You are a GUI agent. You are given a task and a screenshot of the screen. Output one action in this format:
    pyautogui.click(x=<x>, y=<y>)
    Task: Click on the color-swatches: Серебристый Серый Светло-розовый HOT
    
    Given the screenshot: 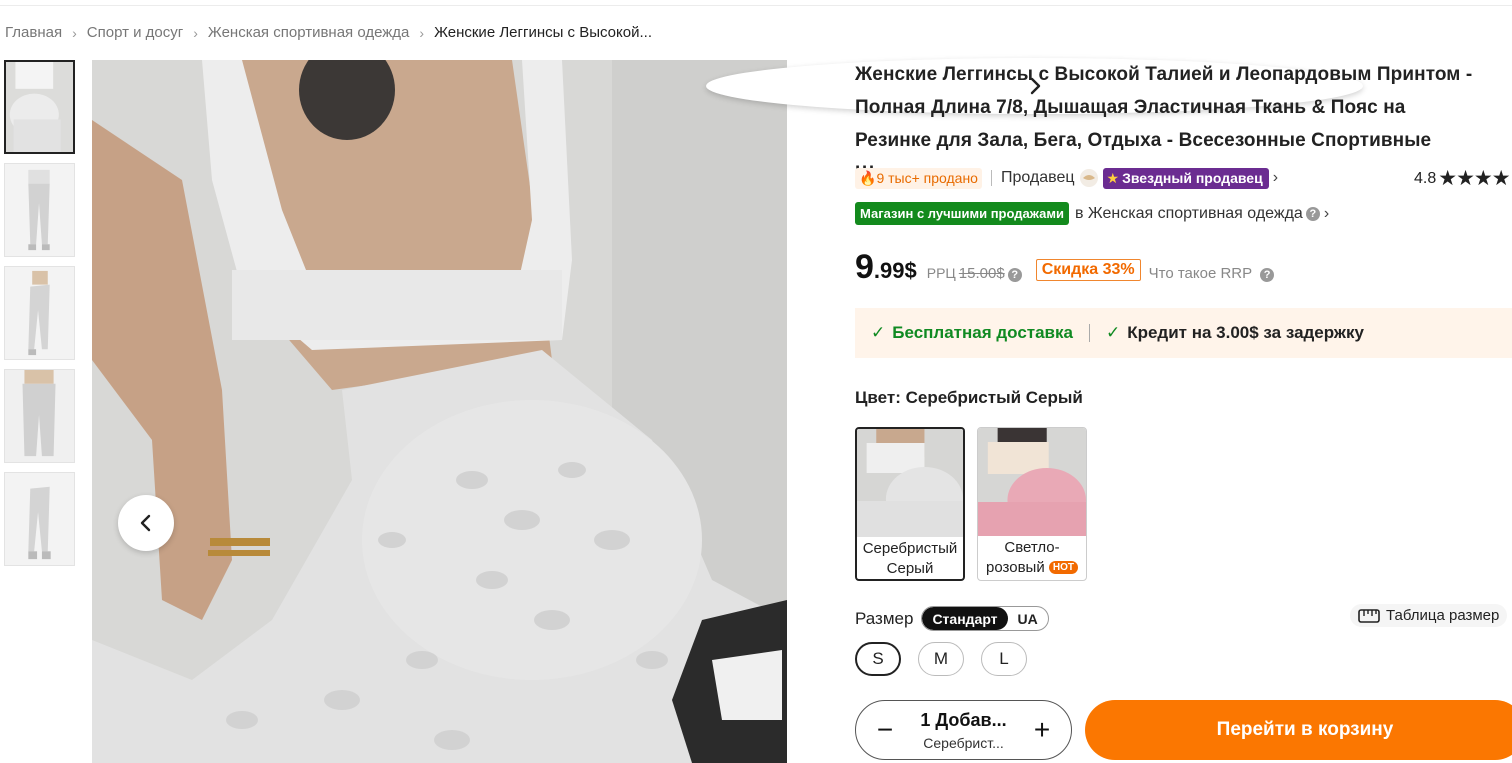 What is the action you would take?
    pyautogui.click(x=977, y=504)
    